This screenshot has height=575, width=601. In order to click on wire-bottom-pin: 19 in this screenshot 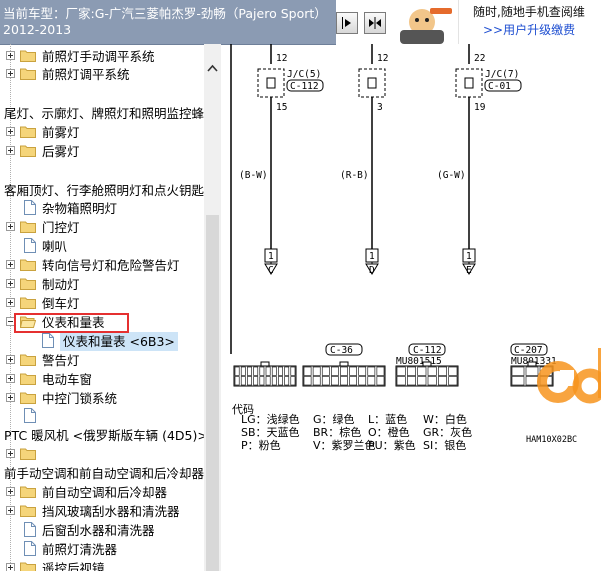, I will do `click(480, 107)`.